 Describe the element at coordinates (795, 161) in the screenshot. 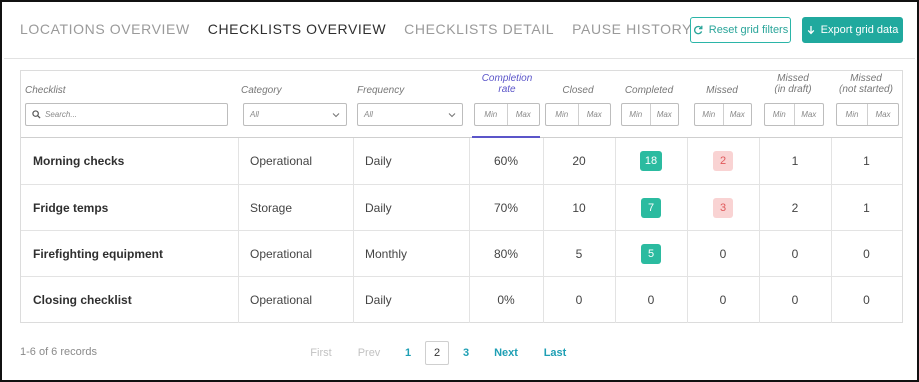

I see `missed-in-draft-cell: 1` at that location.